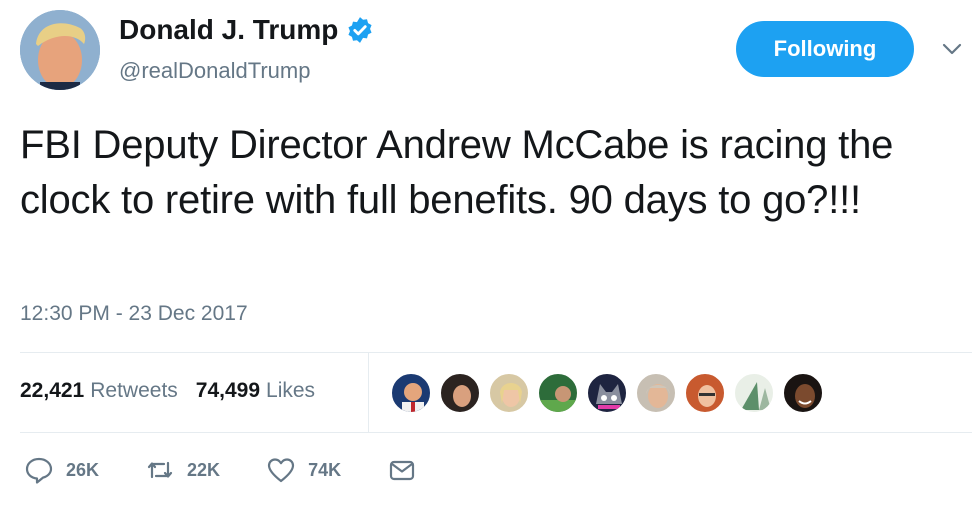 The image size is (980, 516). Describe the element at coordinates (228, 30) in the screenshot. I see `display-name: Donald J. Trump` at that location.